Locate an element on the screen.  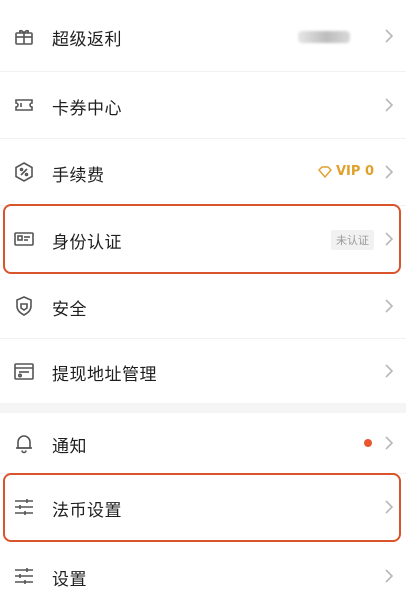
section-separator is located at coordinates (203, 408).